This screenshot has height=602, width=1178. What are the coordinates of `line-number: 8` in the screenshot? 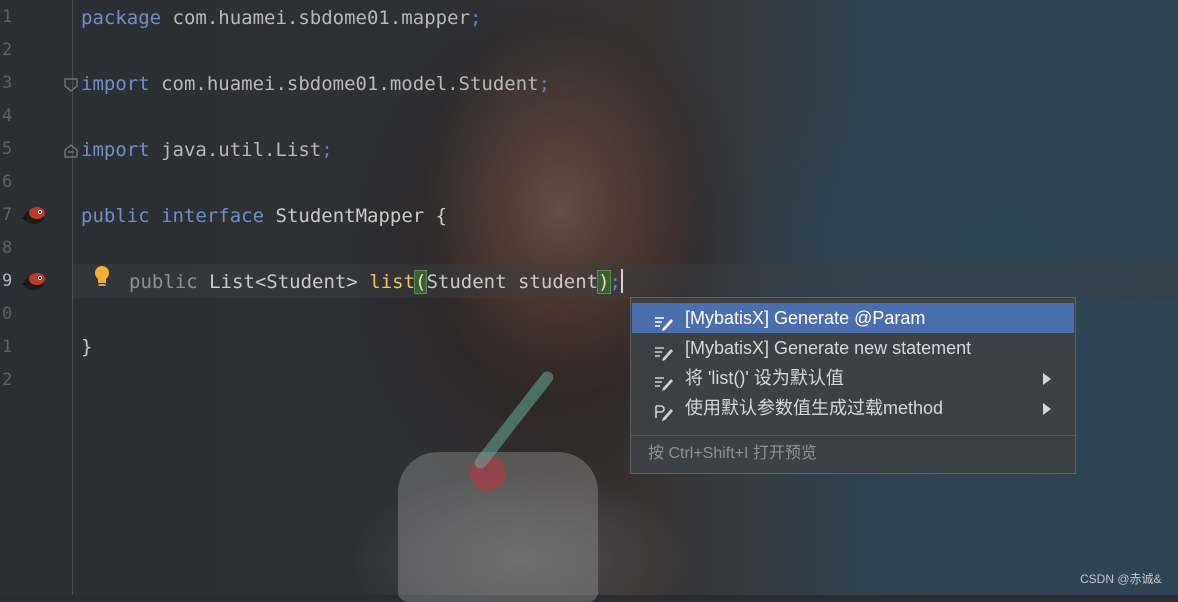 It's located at (7, 248).